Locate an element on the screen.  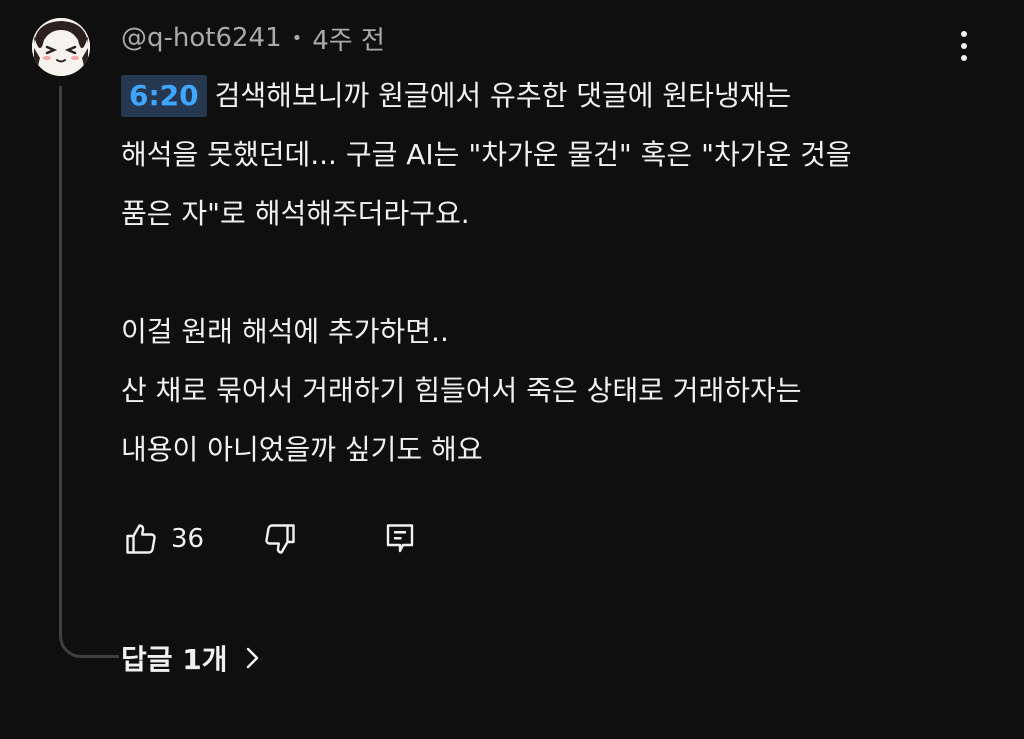
replies-label: 답글 1개 is located at coordinates (174, 659).